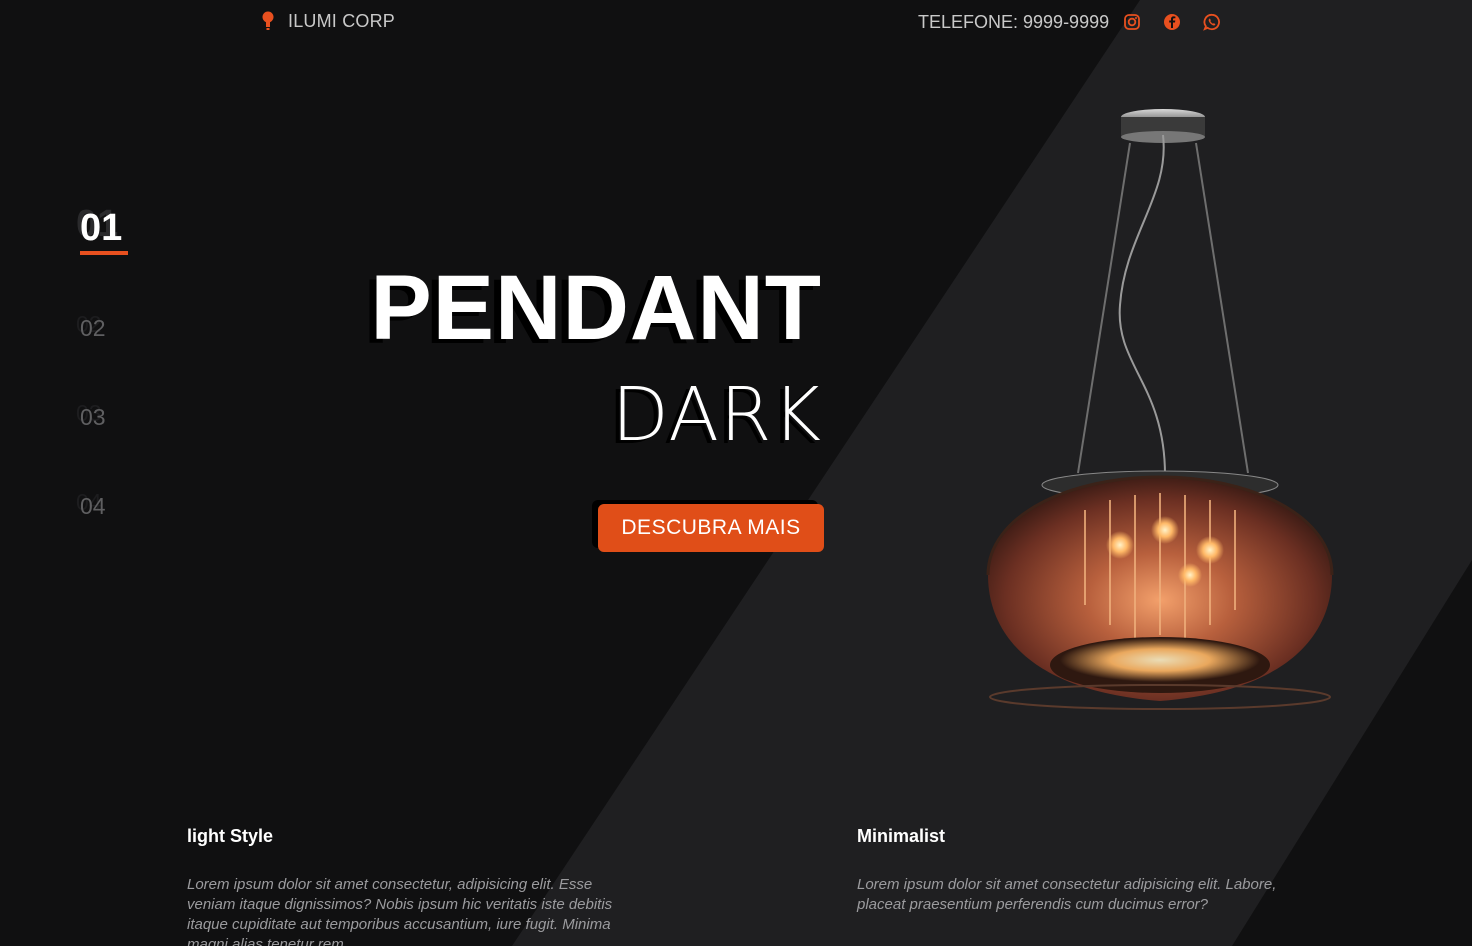  Describe the element at coordinates (93, 417) in the screenshot. I see `slide-number-03: 03` at that location.